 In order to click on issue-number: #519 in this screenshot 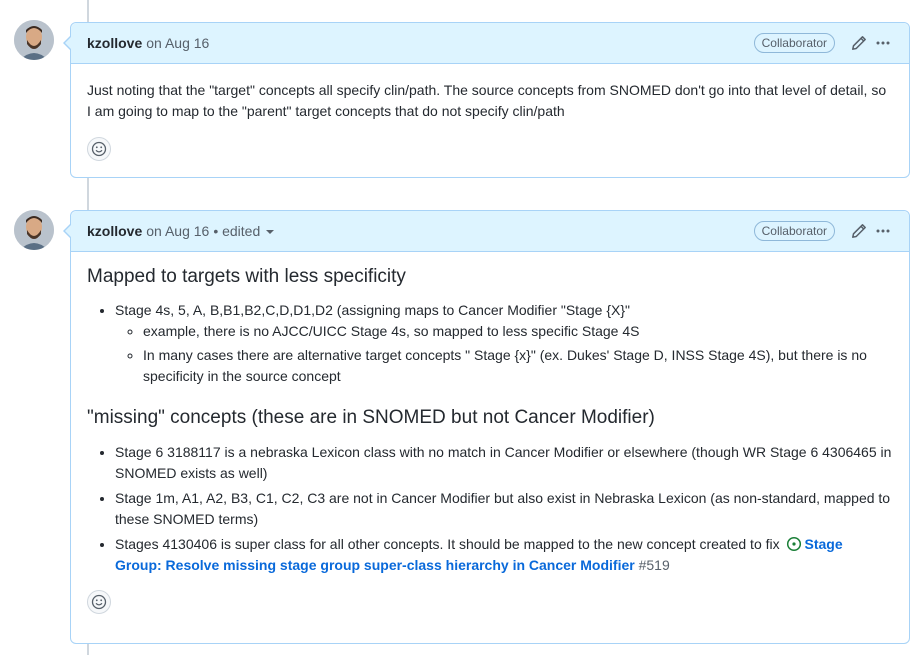, I will do `click(654, 565)`.